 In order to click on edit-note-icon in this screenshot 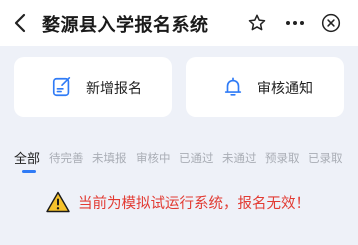, I will do `click(61, 87)`.